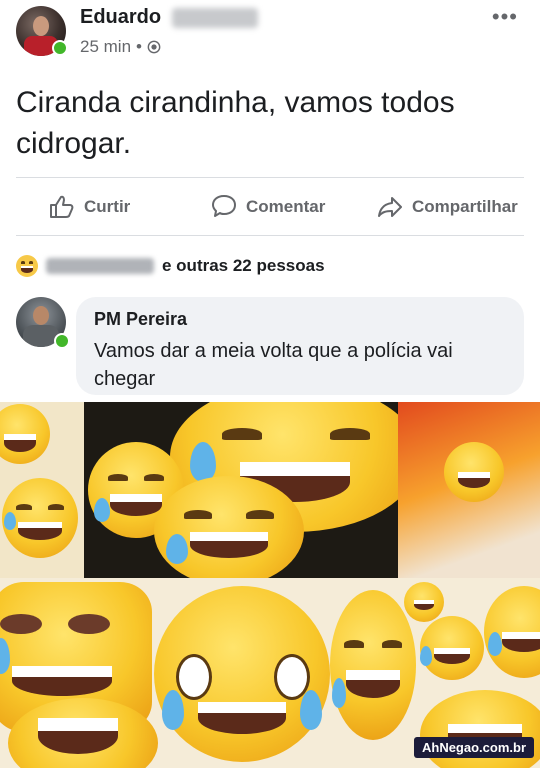  Describe the element at coordinates (390, 207) in the screenshot. I see `share-arrow-icon` at that location.